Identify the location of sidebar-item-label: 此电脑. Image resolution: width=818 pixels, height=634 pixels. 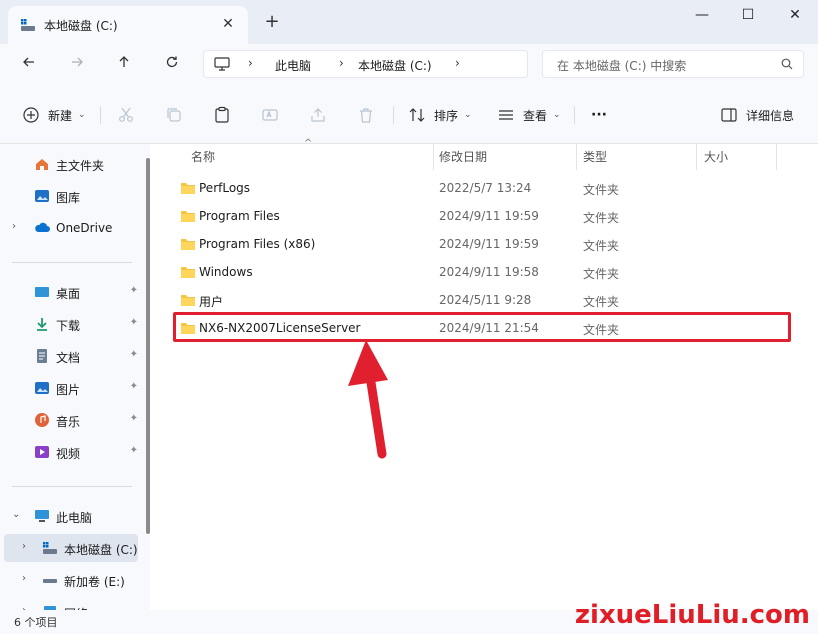
(74, 518).